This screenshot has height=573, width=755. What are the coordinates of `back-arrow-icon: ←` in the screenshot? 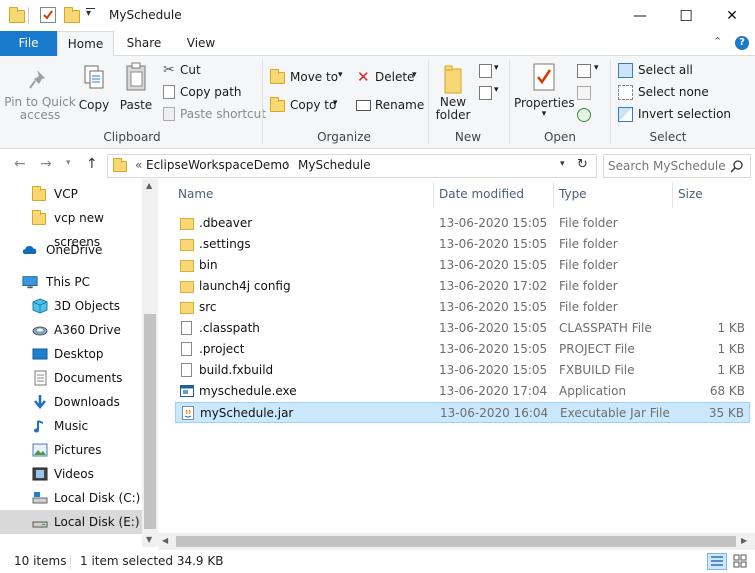 It's located at (20, 164).